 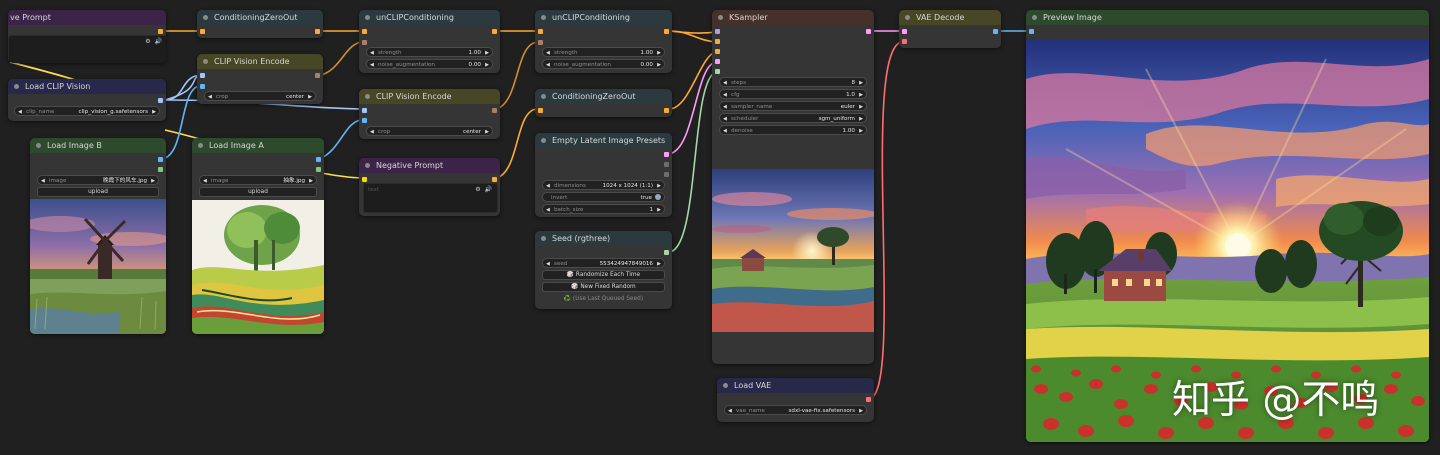 I want to click on node-title: unCLIPConditioning, so click(x=429, y=17).